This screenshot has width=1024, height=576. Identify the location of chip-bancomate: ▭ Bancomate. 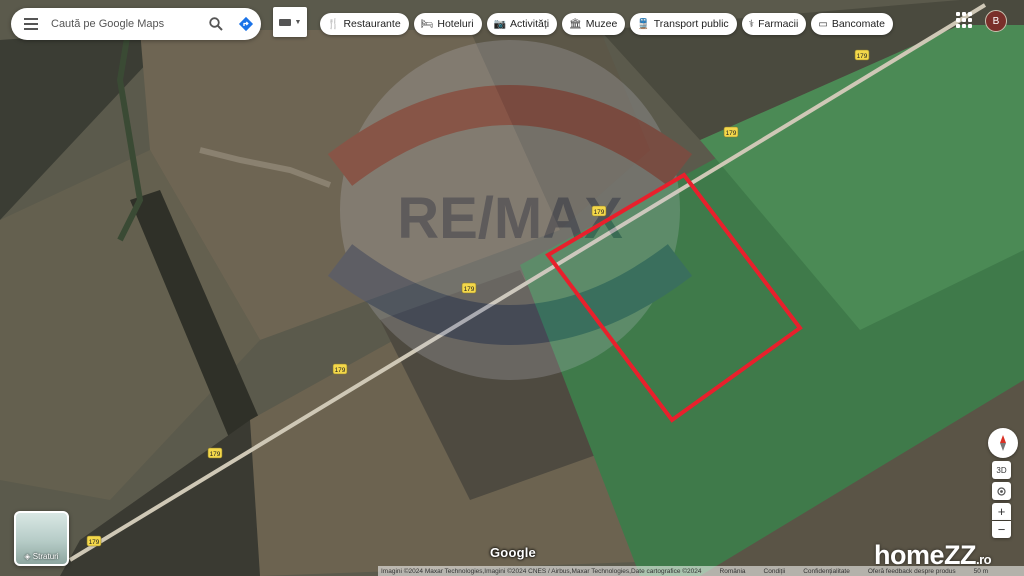
(852, 24).